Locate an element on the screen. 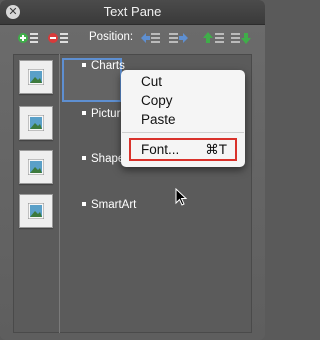 Image resolution: width=320 pixels, height=340 pixels. demote-arrow-icon is located at coordinates (178, 38).